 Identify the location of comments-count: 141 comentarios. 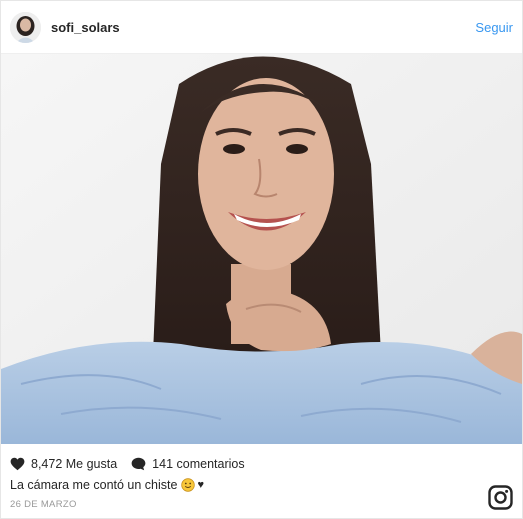
(198, 464).